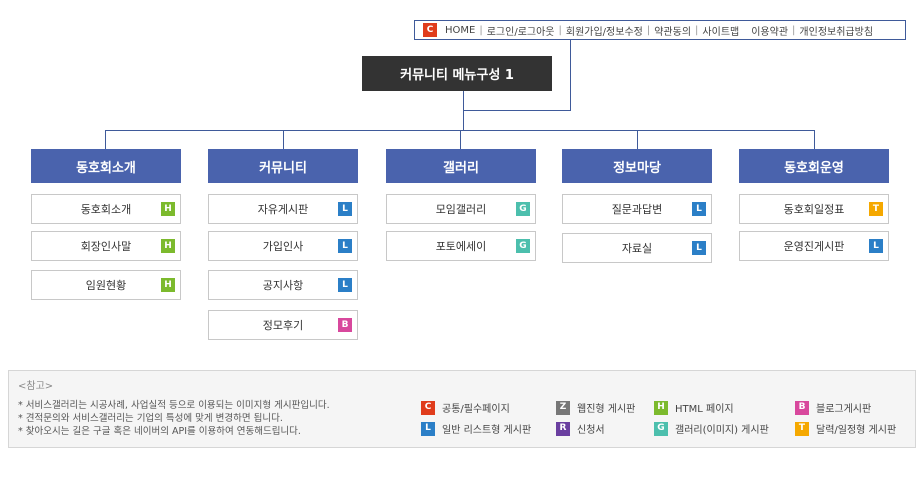 The image size is (920, 488). I want to click on legend-badge: R, so click(563, 428).